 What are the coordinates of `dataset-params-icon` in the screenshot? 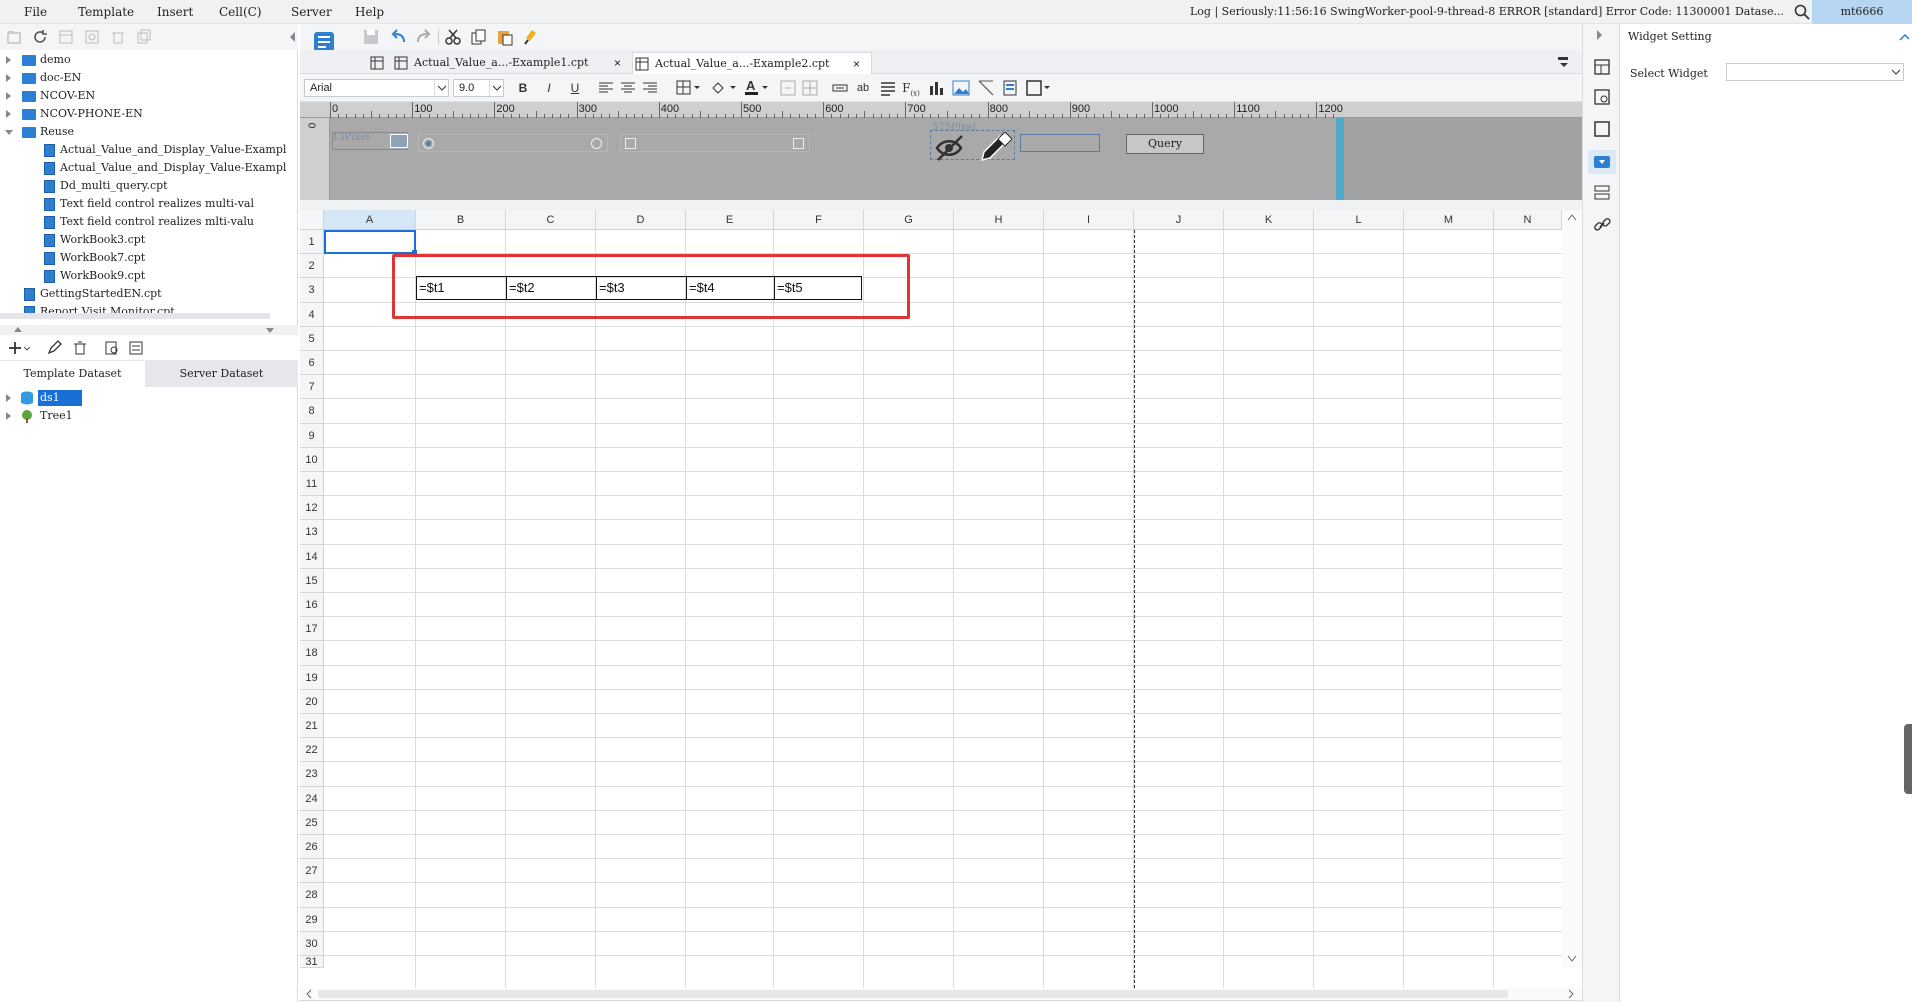 It's located at (136, 348).